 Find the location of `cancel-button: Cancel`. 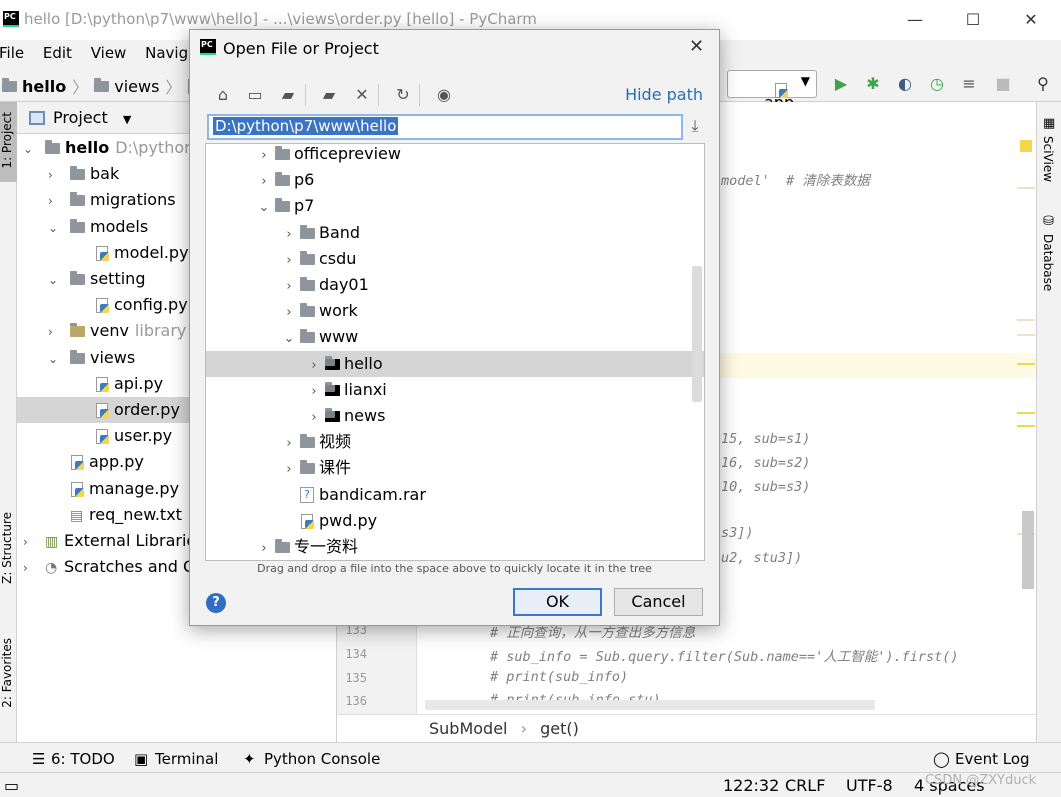

cancel-button: Cancel is located at coordinates (658, 602).